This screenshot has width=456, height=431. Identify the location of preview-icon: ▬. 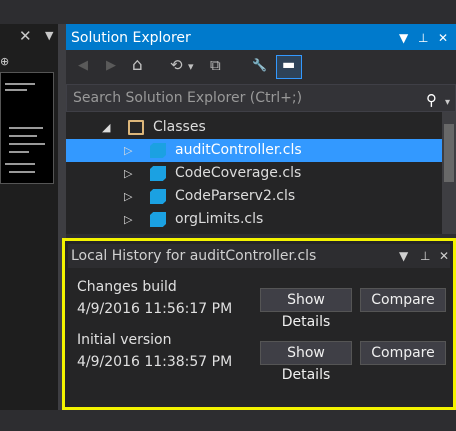
(289, 65).